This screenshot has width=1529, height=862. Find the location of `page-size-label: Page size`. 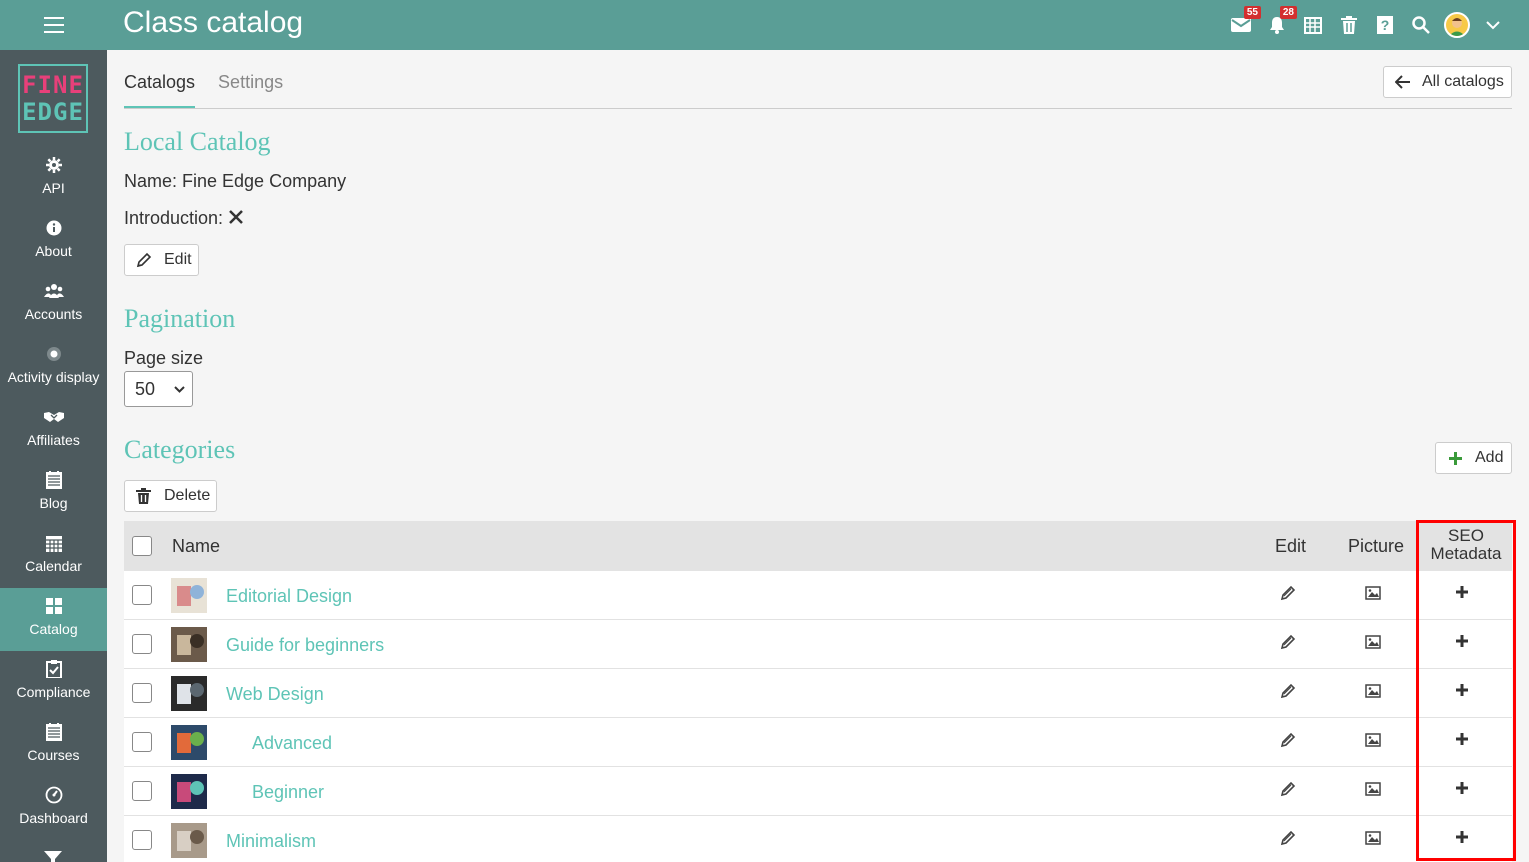

page-size-label: Page size is located at coordinates (164, 358).